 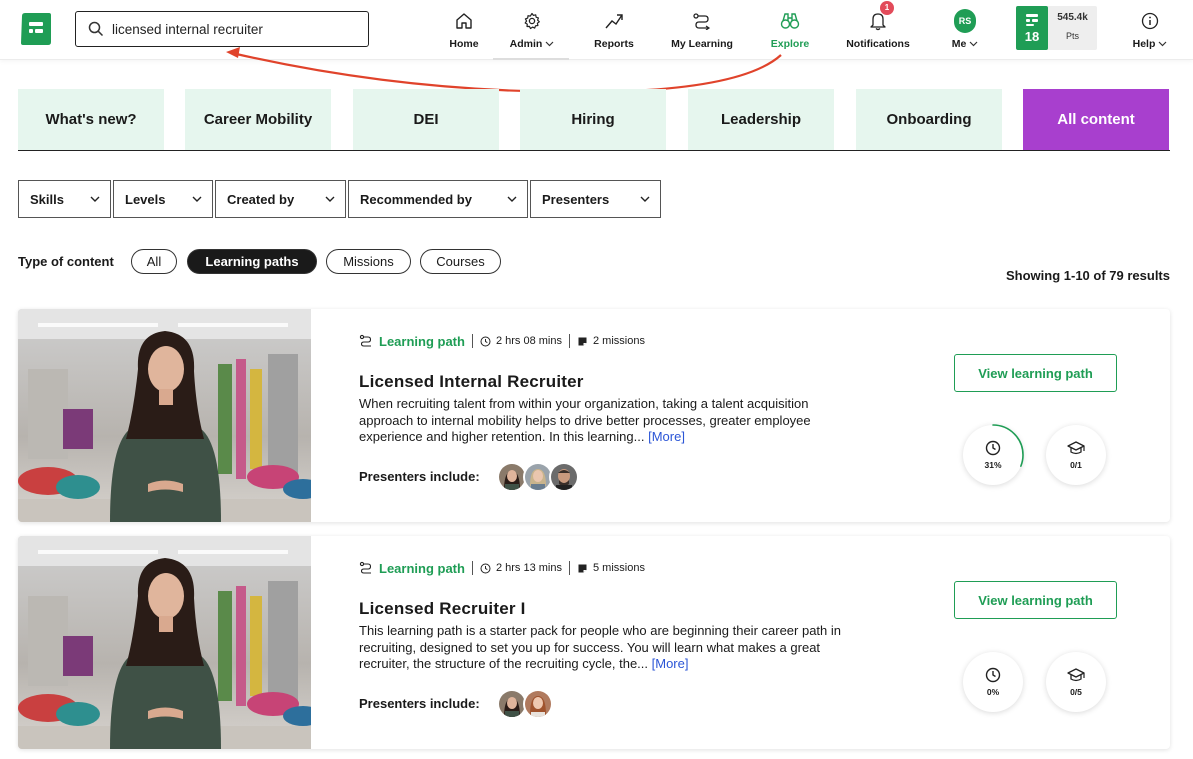 I want to click on progress-stat: 0%, so click(x=993, y=682).